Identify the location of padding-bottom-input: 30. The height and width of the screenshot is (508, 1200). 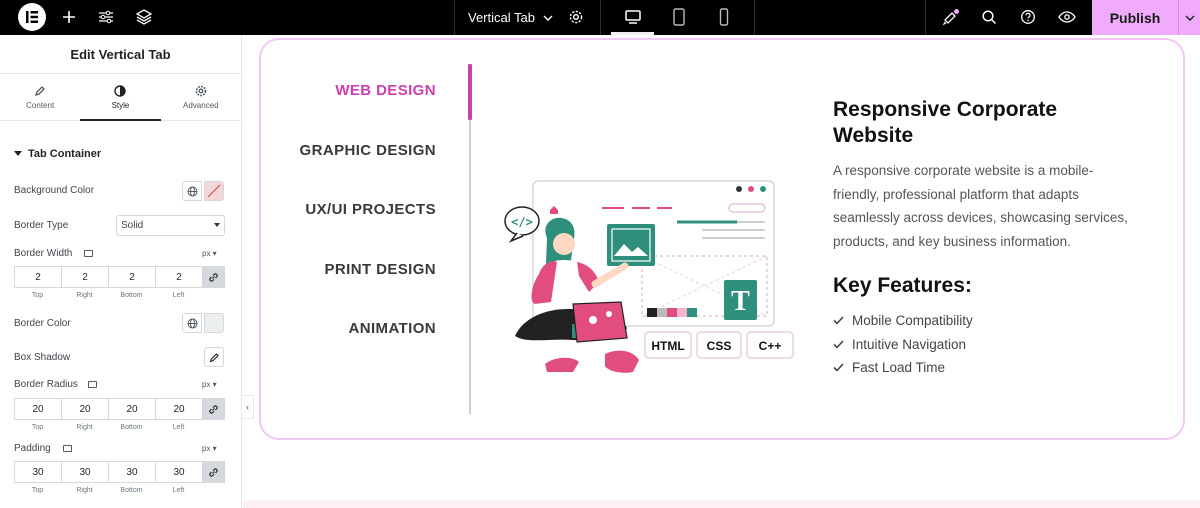
(131, 472).